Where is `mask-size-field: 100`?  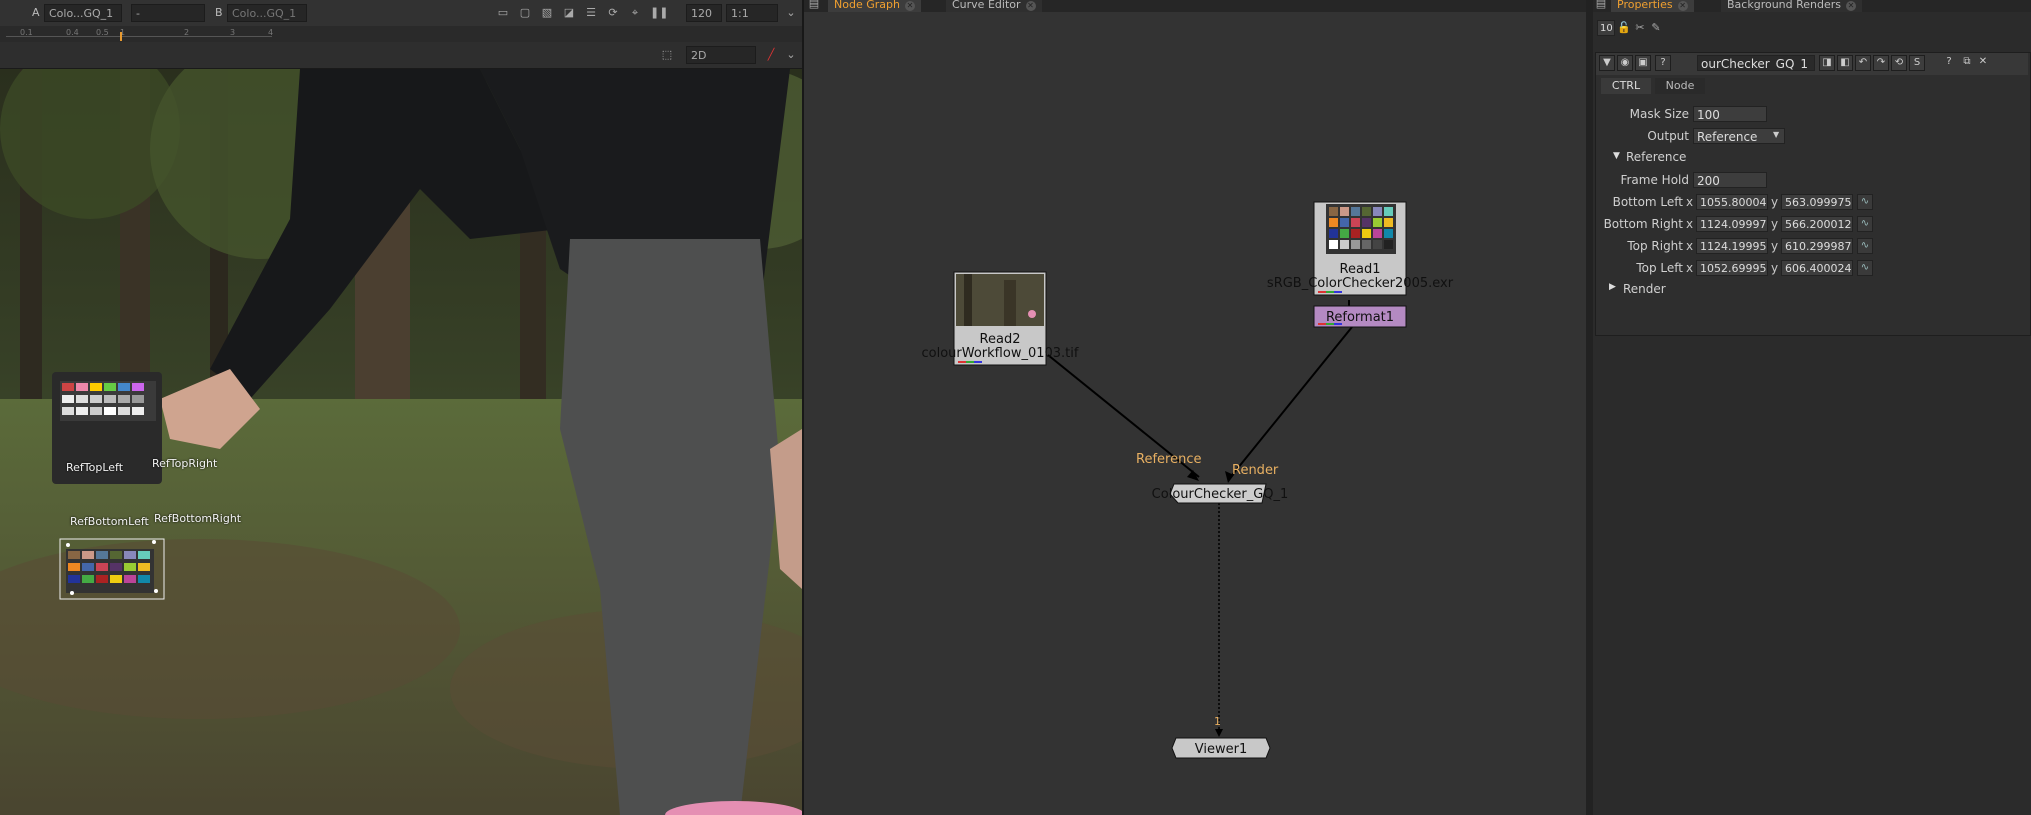 mask-size-field: 100 is located at coordinates (1730, 114).